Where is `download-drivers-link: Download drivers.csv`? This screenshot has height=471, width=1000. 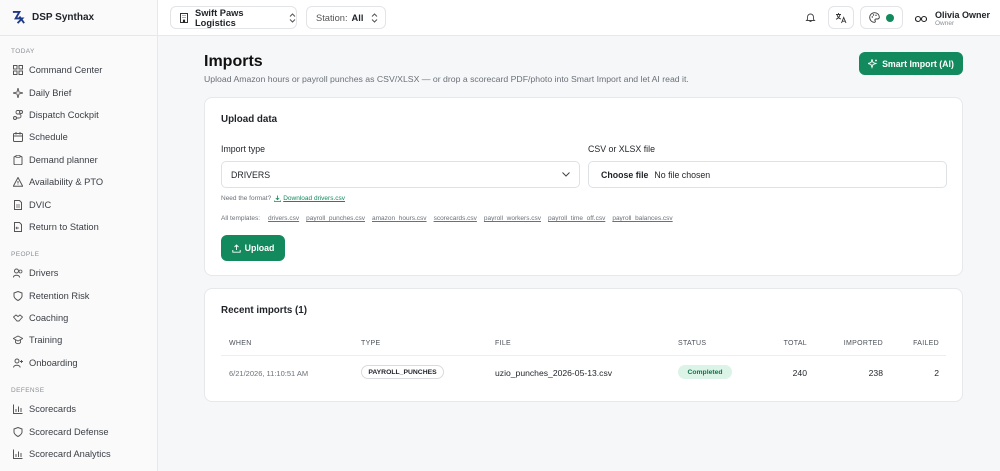
download-drivers-link: Download drivers.csv is located at coordinates (314, 198).